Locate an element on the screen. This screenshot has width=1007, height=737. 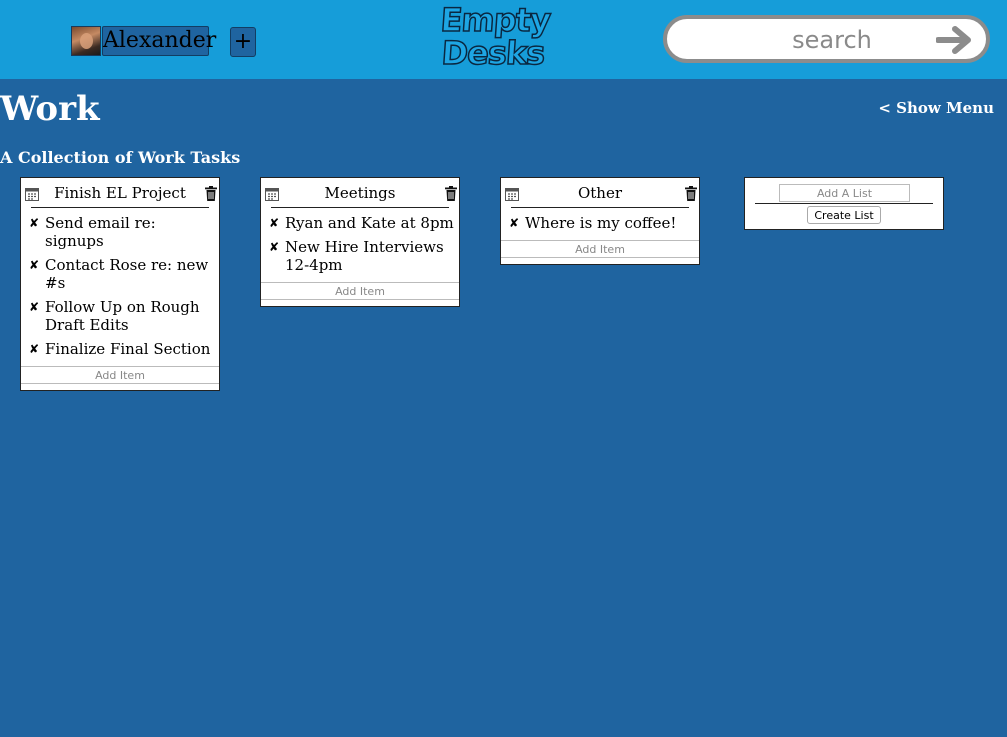
list-item-text: Send email re: signups is located at coordinates (100, 232).